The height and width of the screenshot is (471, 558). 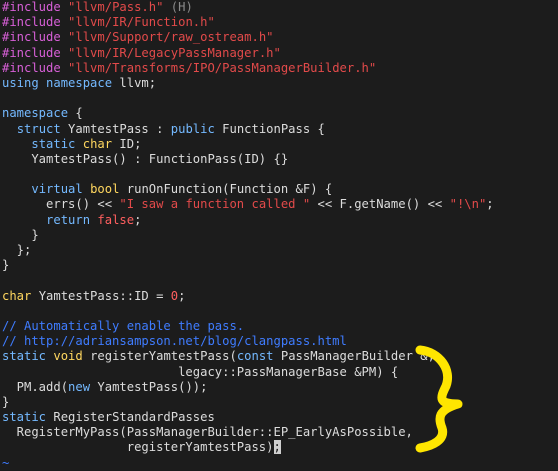 I want to click on code-token: using, so click(x=20, y=82).